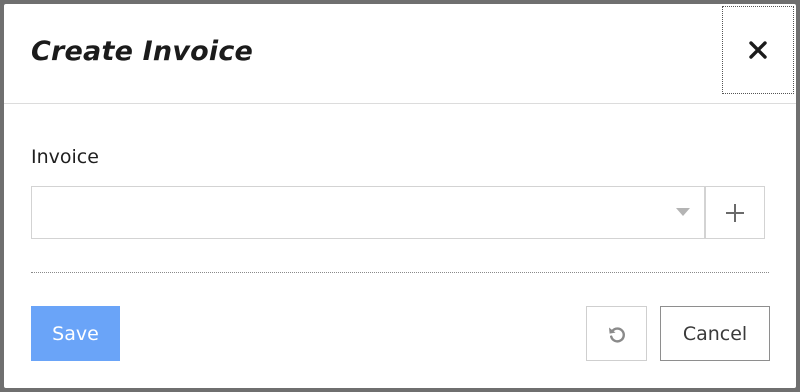 The height and width of the screenshot is (392, 800). I want to click on dialog-title: Create Invoice, so click(142, 51).